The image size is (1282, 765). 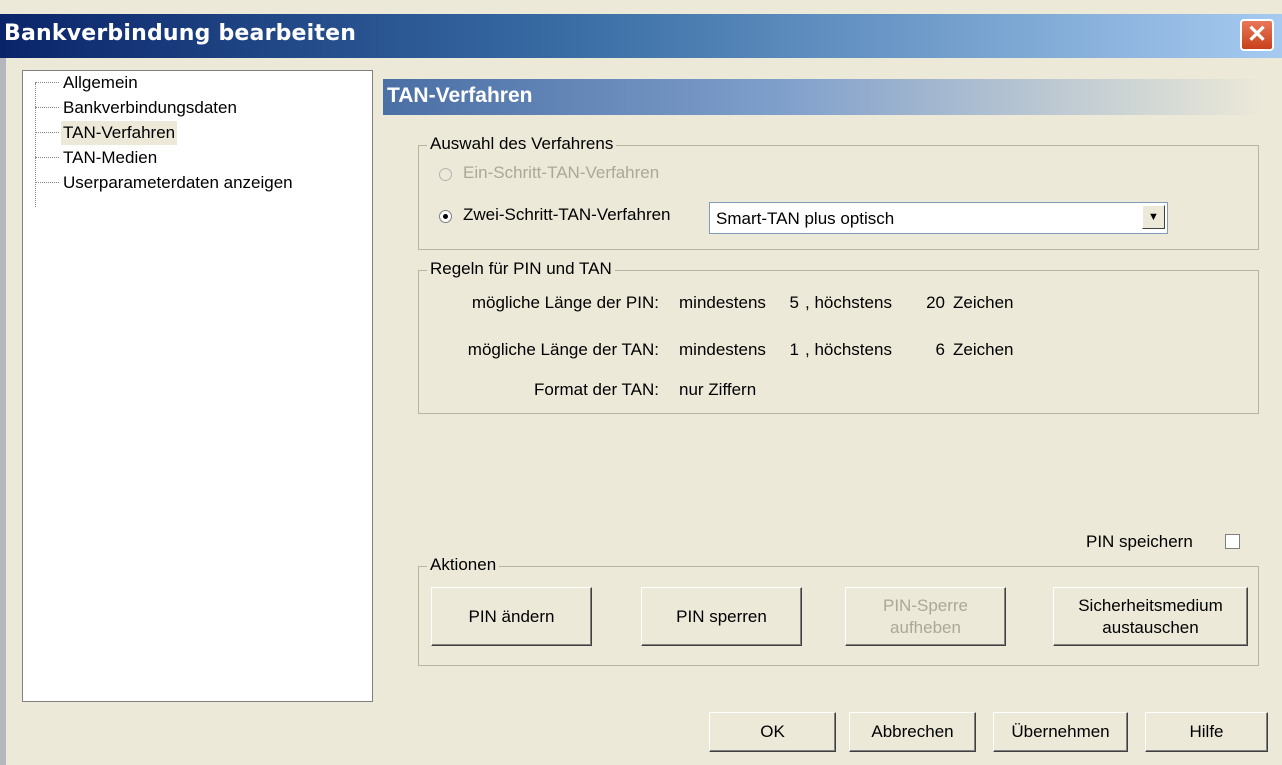 I want to click on dropdown-value: Smart-TAN plus optisch, so click(x=805, y=218).